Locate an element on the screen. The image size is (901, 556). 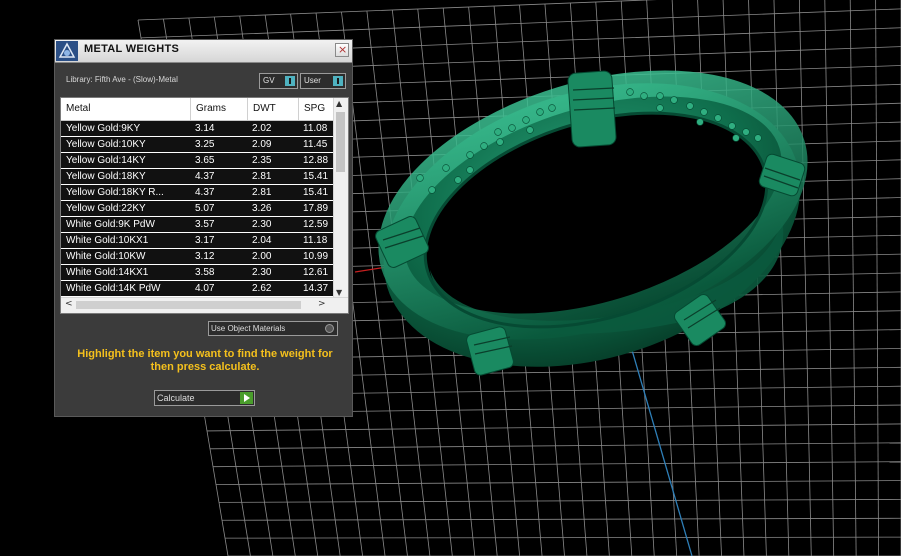
column-header-metal: Metal is located at coordinates (78, 108).